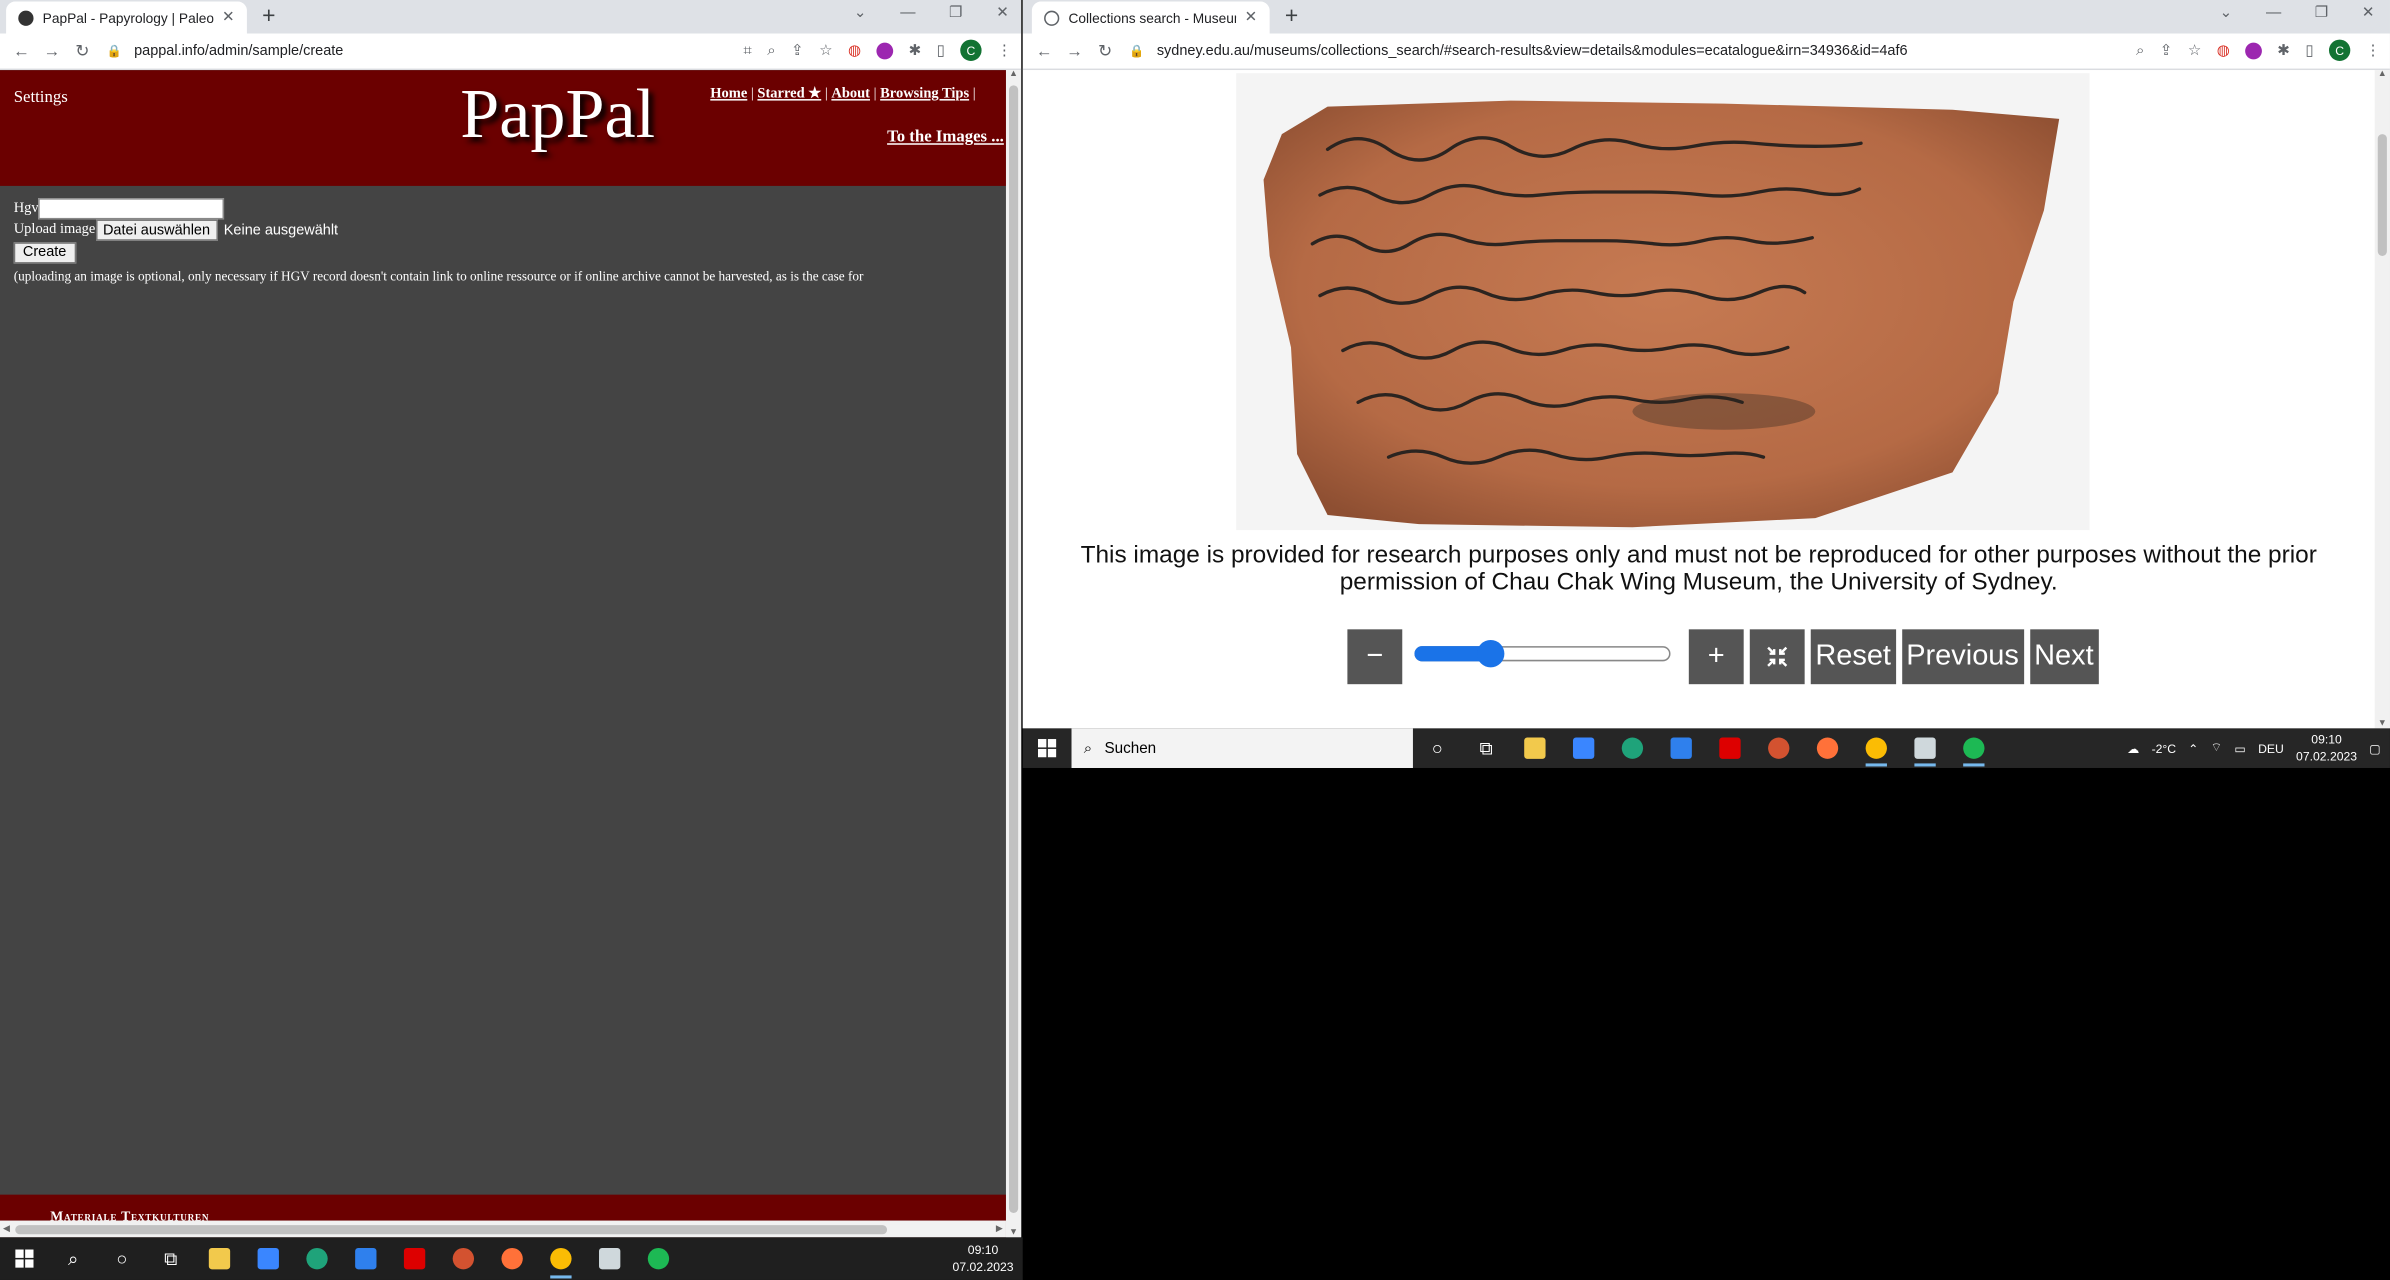  I want to click on previous-button: Previous, so click(1962, 657).